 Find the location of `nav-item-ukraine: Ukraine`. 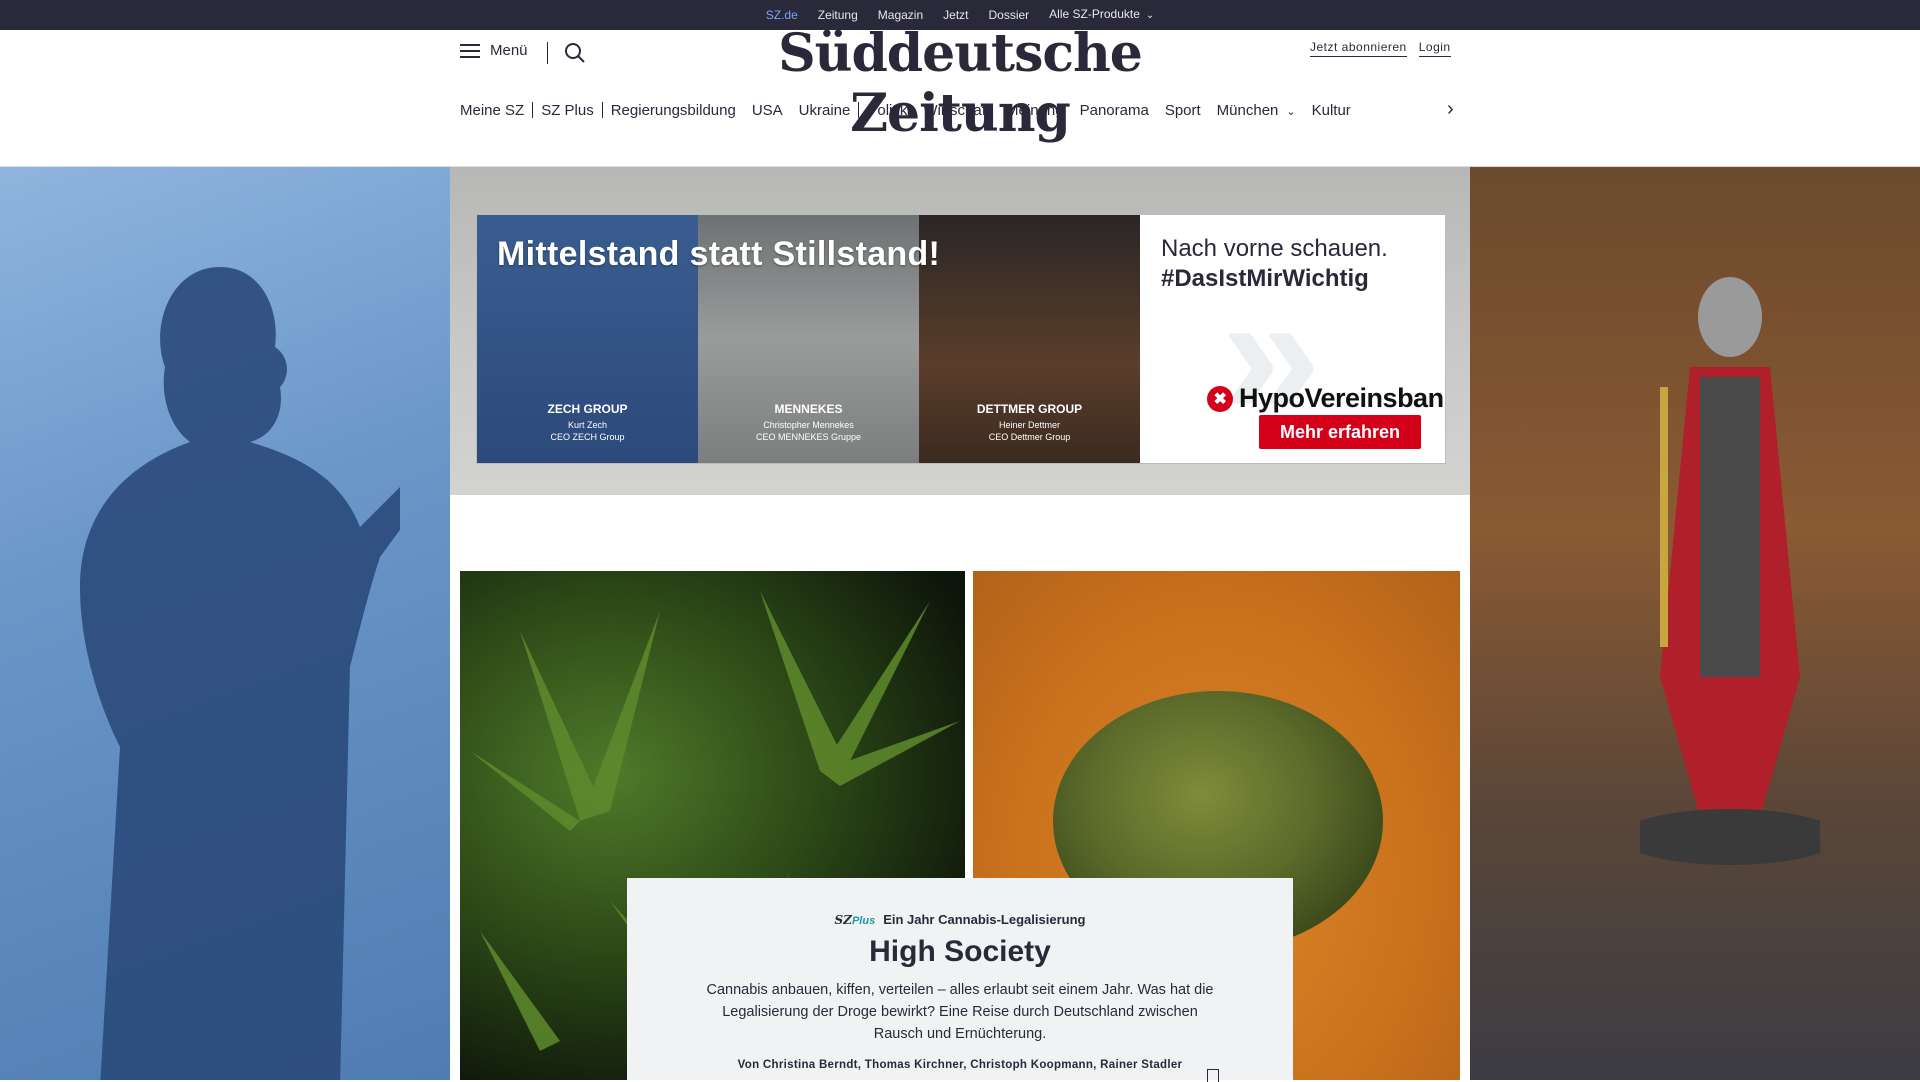

nav-item-ukraine: Ukraine is located at coordinates (825, 110).